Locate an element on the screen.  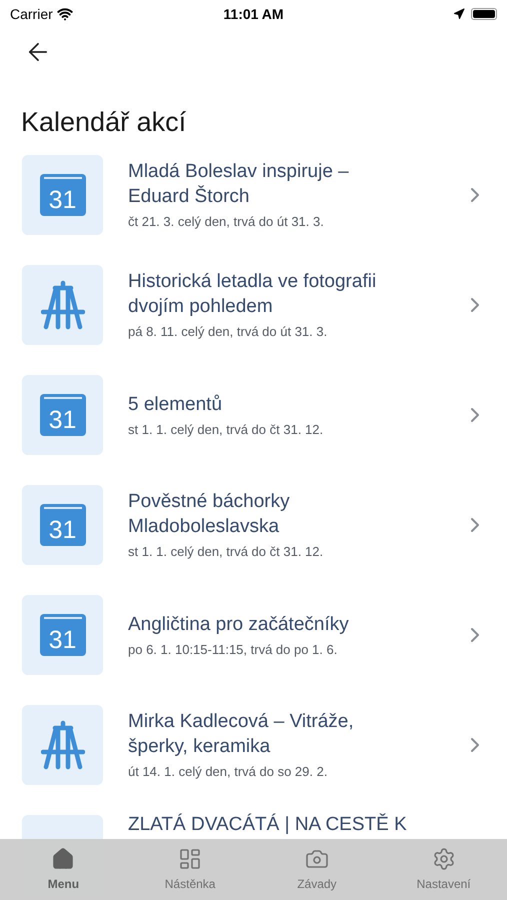
home-icon is located at coordinates (63, 858).